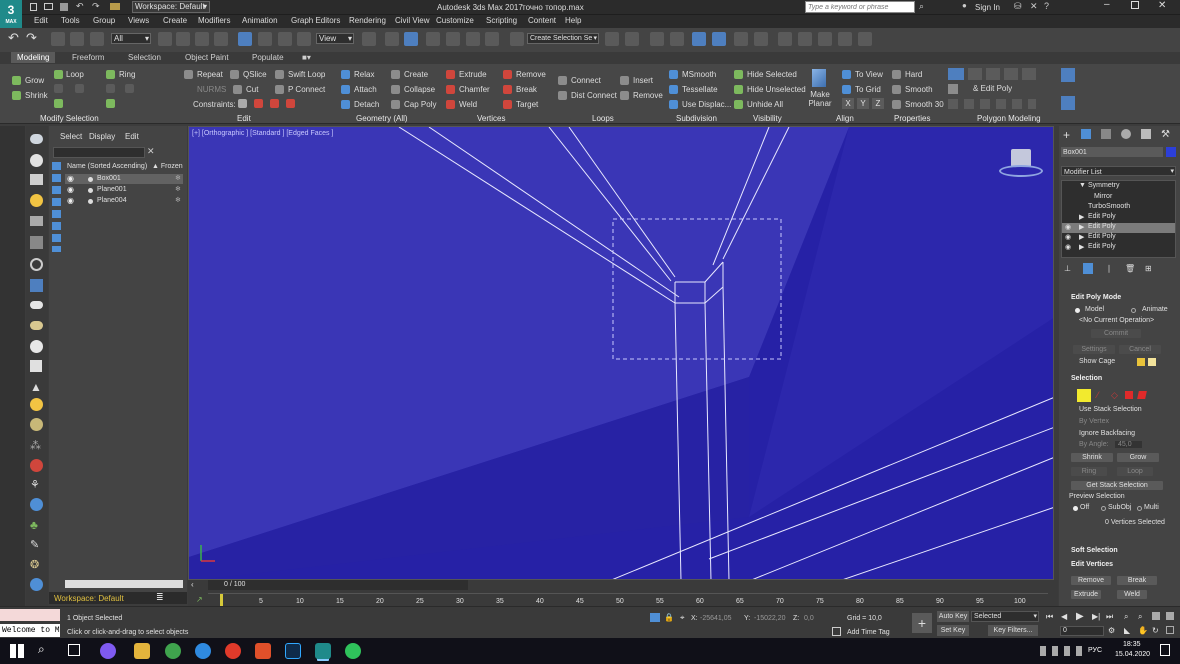 The width and height of the screenshot is (1180, 664). I want to click on insert-button: Insert, so click(643, 80).